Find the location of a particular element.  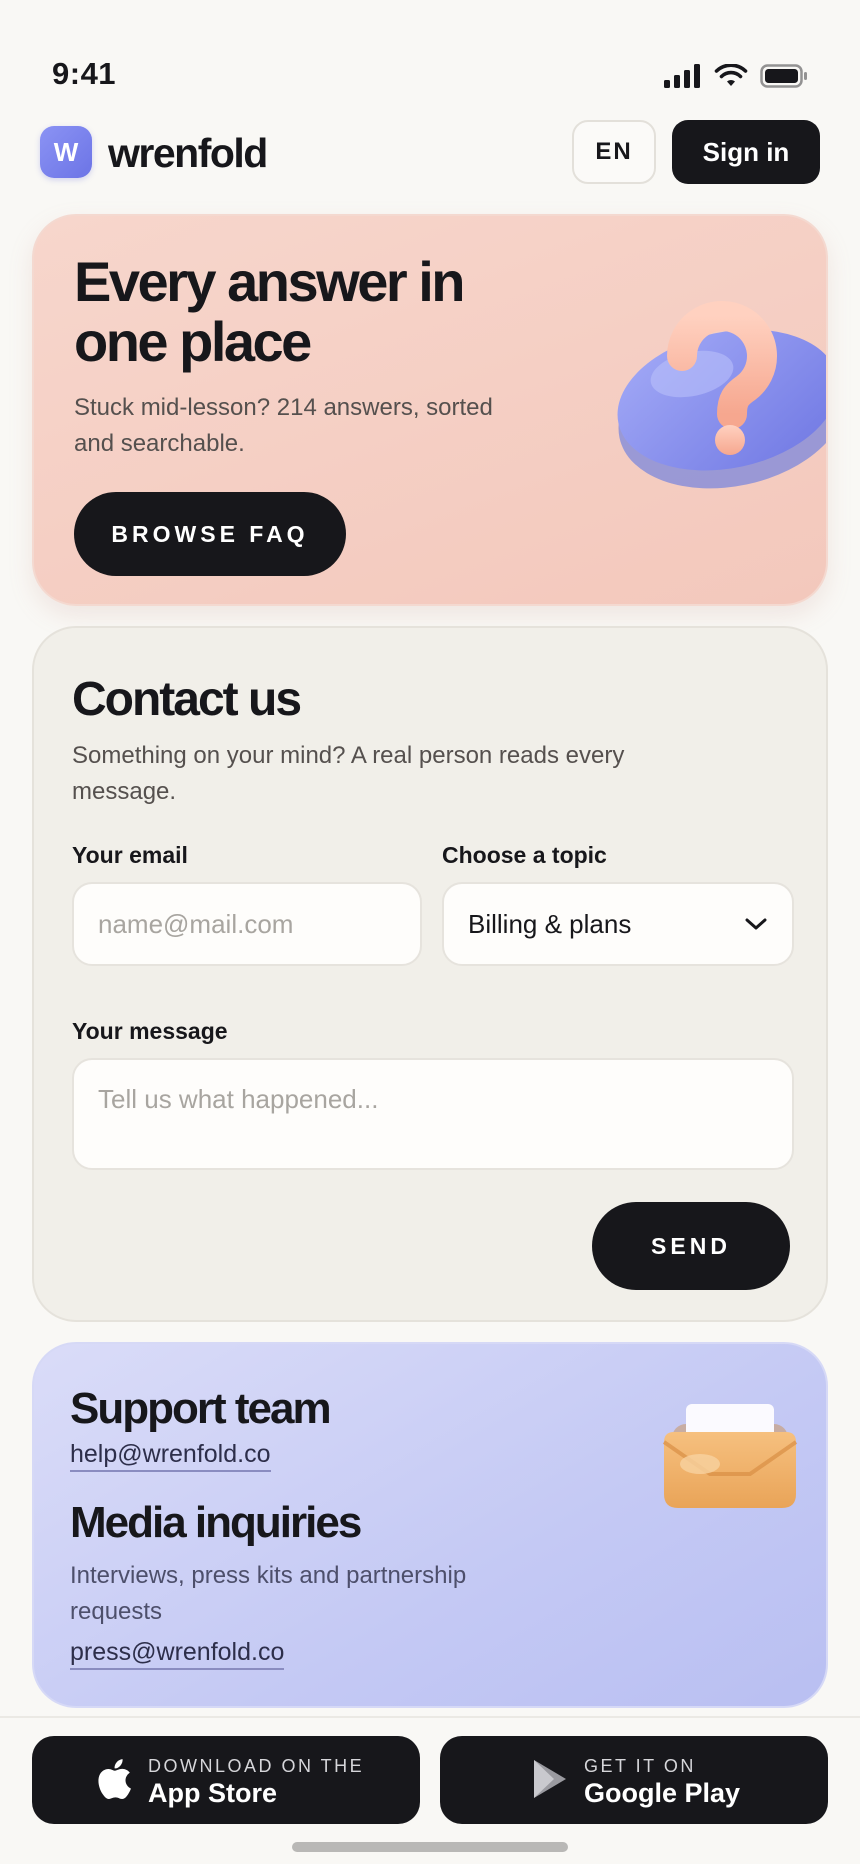

battery-icon is located at coordinates (783, 76).